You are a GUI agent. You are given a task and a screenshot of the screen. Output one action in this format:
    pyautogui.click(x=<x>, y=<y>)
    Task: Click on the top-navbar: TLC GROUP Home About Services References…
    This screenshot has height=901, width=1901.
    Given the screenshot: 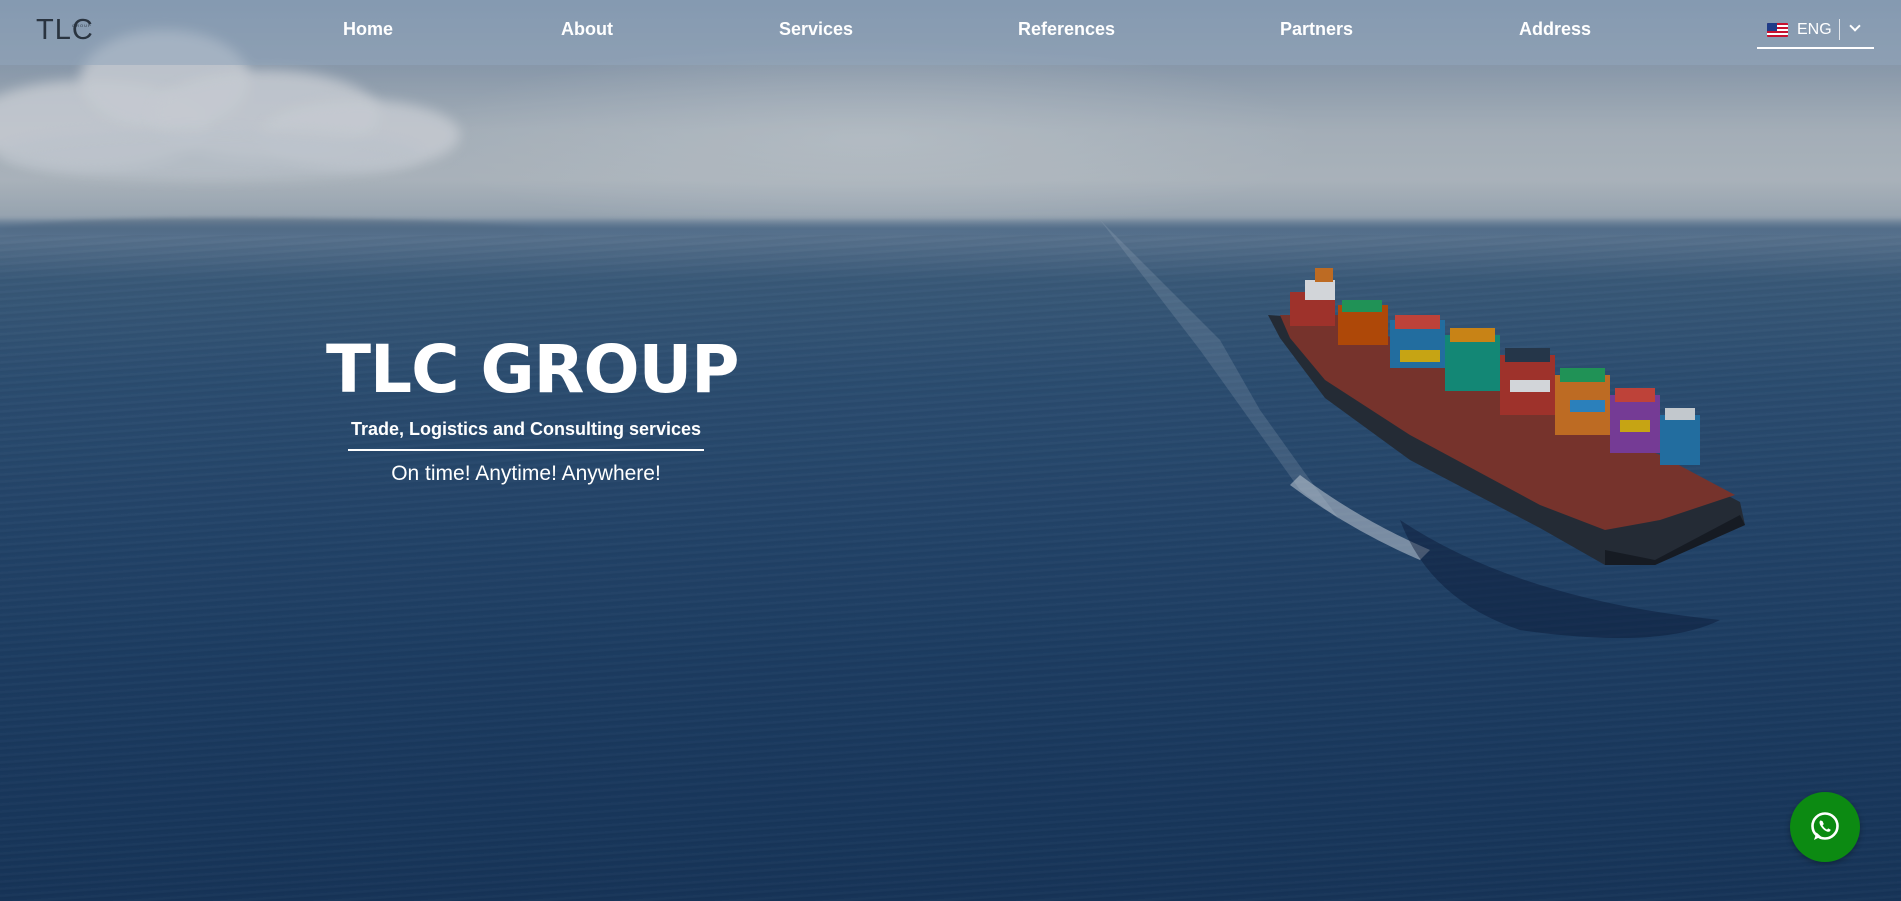 What is the action you would take?
    pyautogui.click(x=950, y=32)
    